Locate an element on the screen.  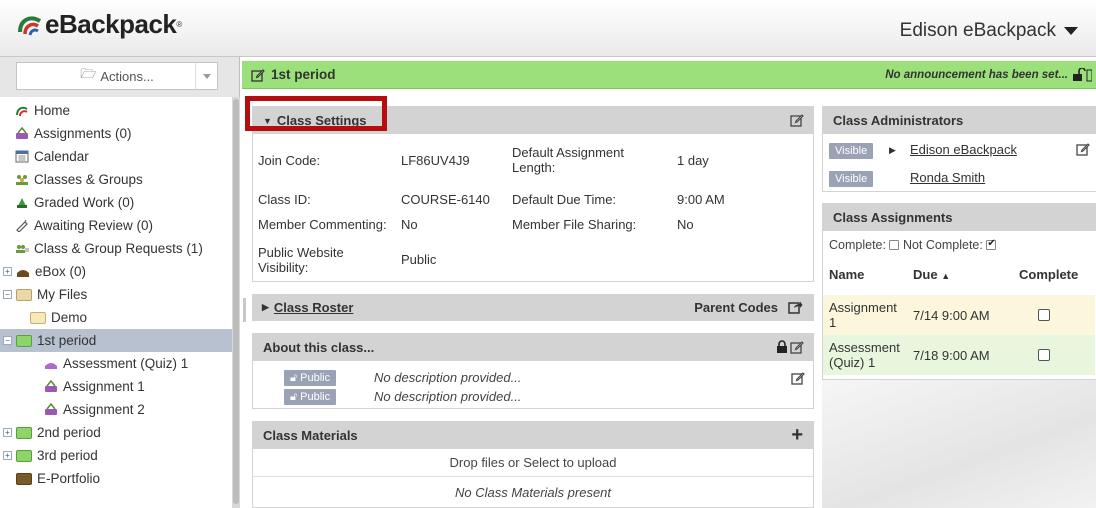
join-code-label: Join Code: is located at coordinates (289, 160).